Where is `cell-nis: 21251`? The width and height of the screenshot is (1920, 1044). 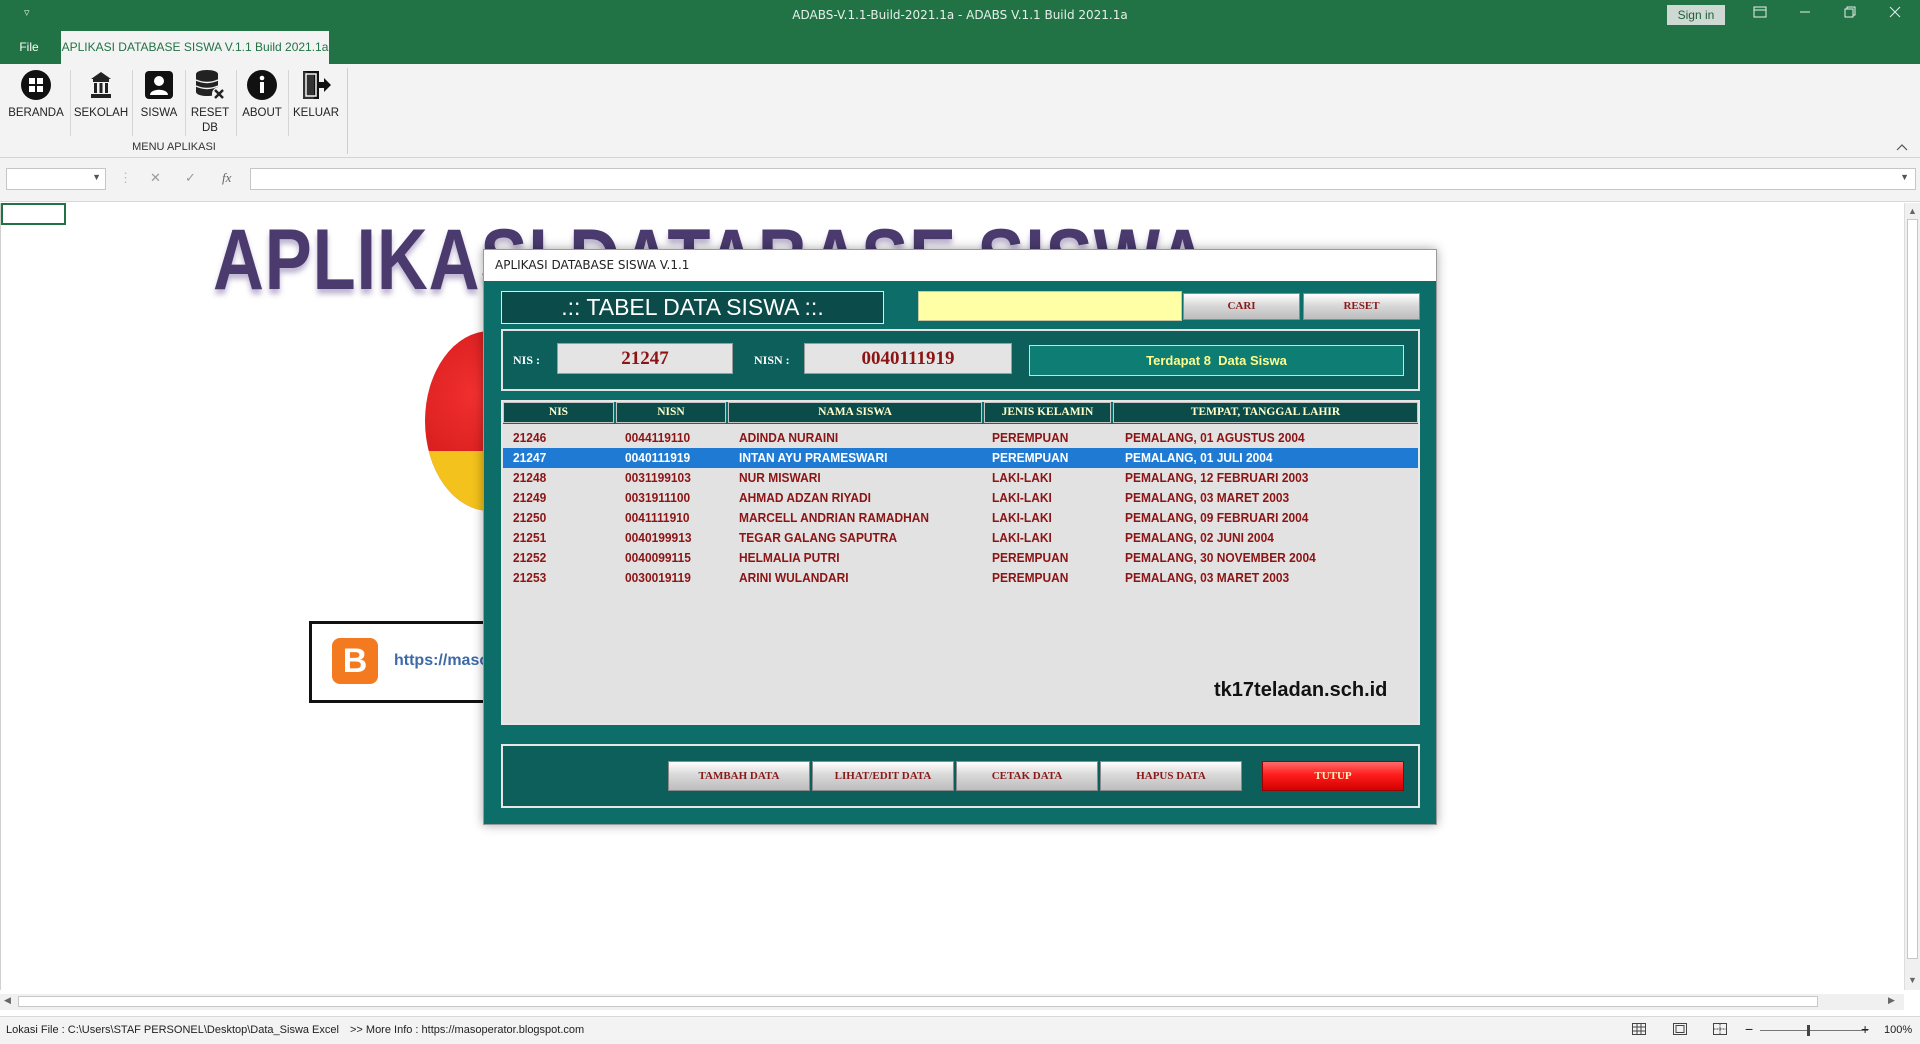 cell-nis: 21251 is located at coordinates (530, 537).